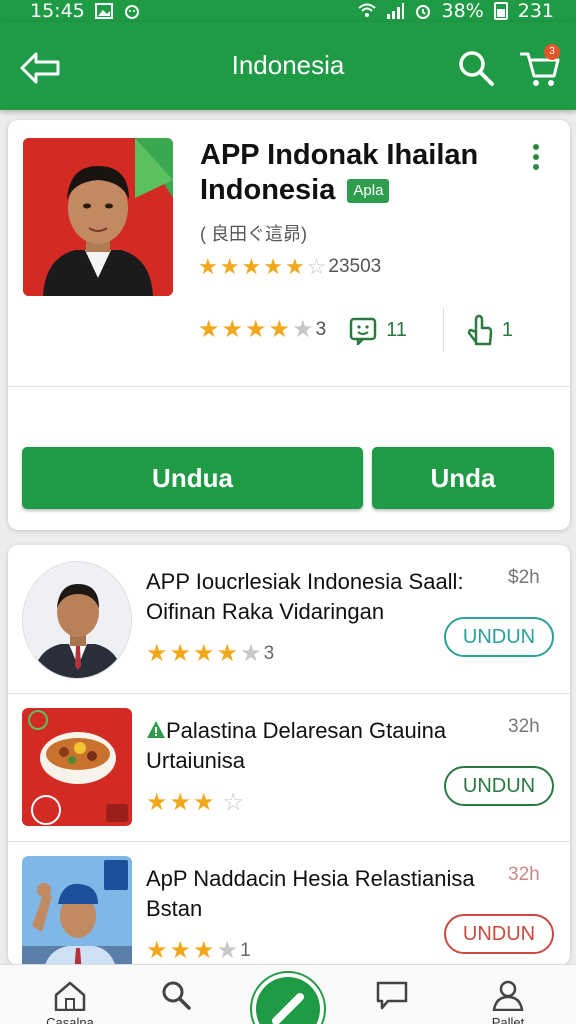 The width and height of the screenshot is (576, 1024). Describe the element at coordinates (500, 11) in the screenshot. I see `battery-icon` at that location.